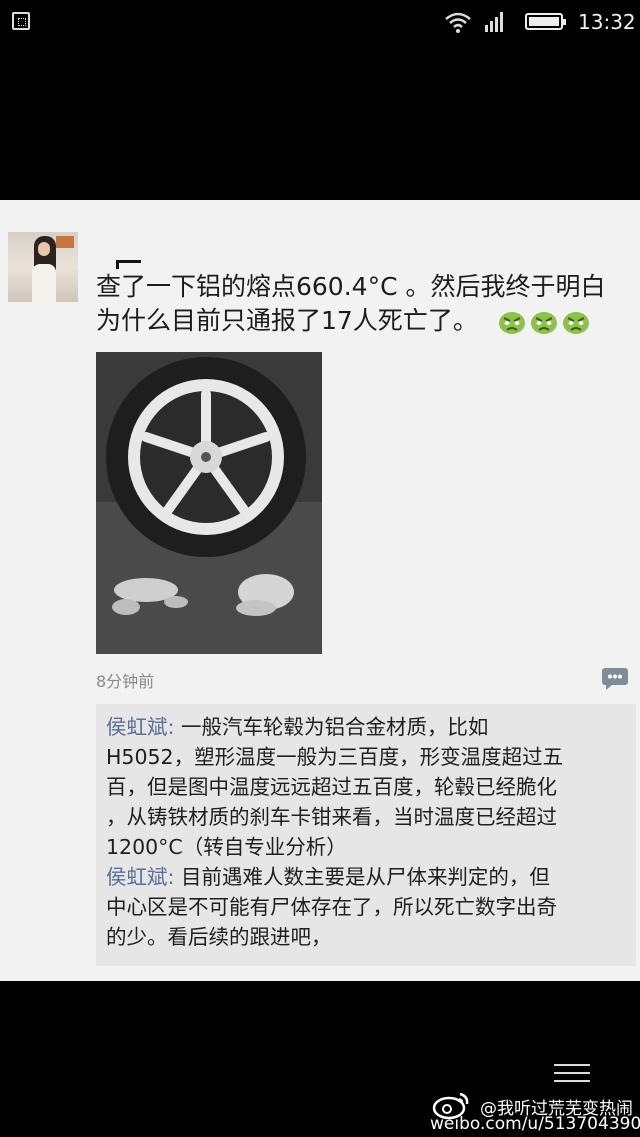 The width and height of the screenshot is (640, 1137). What do you see at coordinates (366, 321) in the screenshot?
I see `post-text-line: 为什么目前只通报了17人死亡了。` at bounding box center [366, 321].